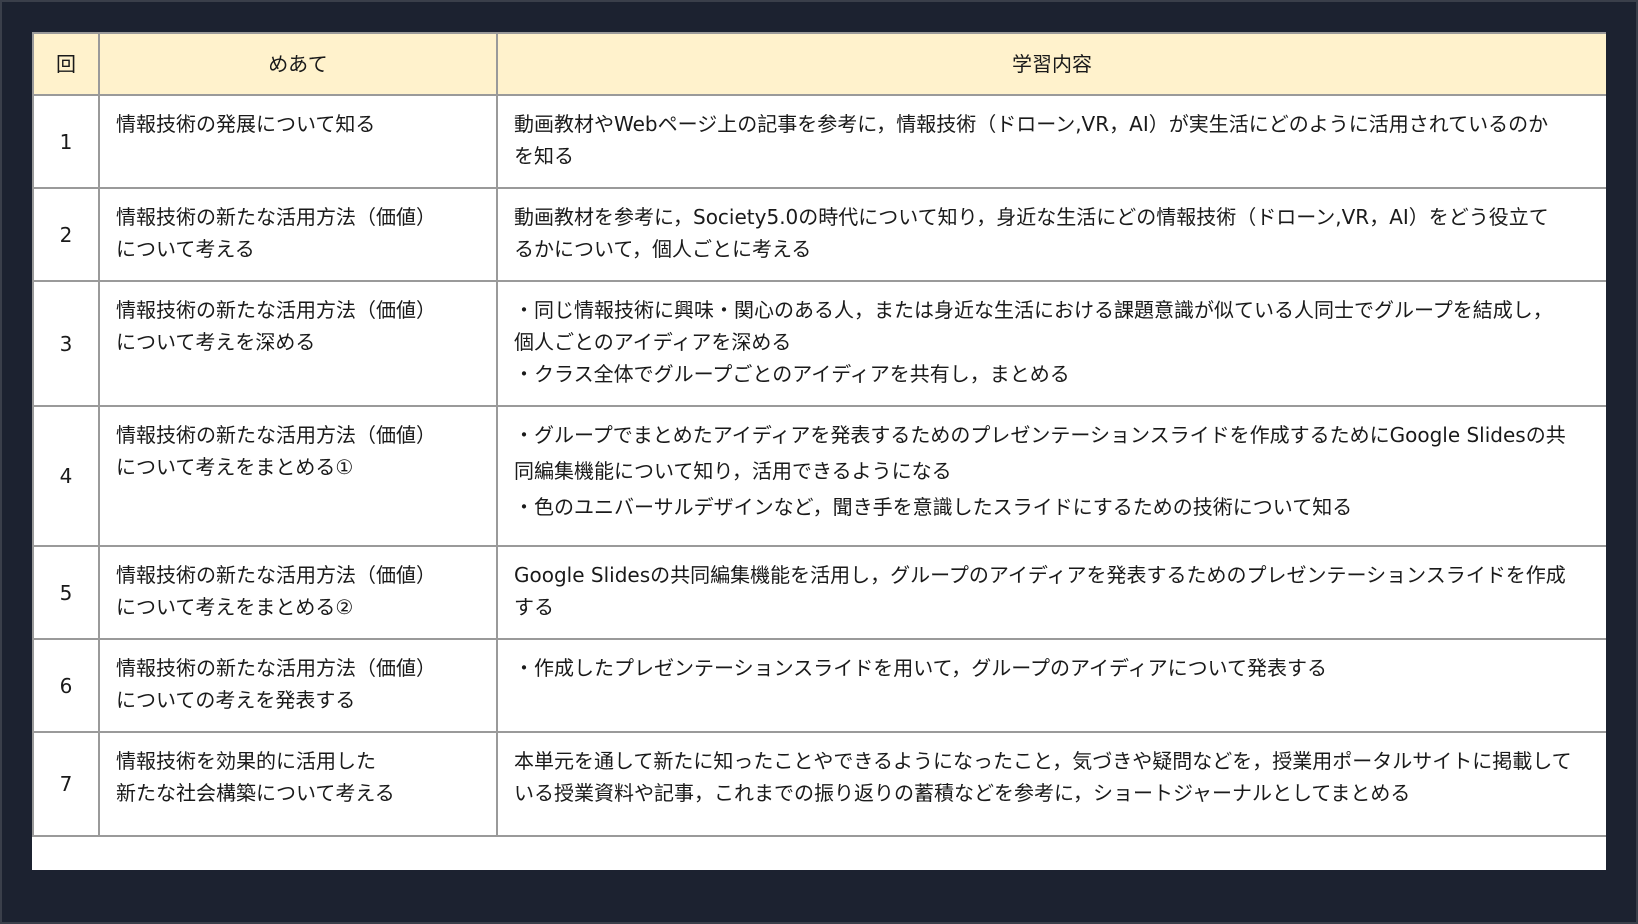 This screenshot has height=924, width=1638. Describe the element at coordinates (544, 156) in the screenshot. I see `content-line: を知る` at that location.